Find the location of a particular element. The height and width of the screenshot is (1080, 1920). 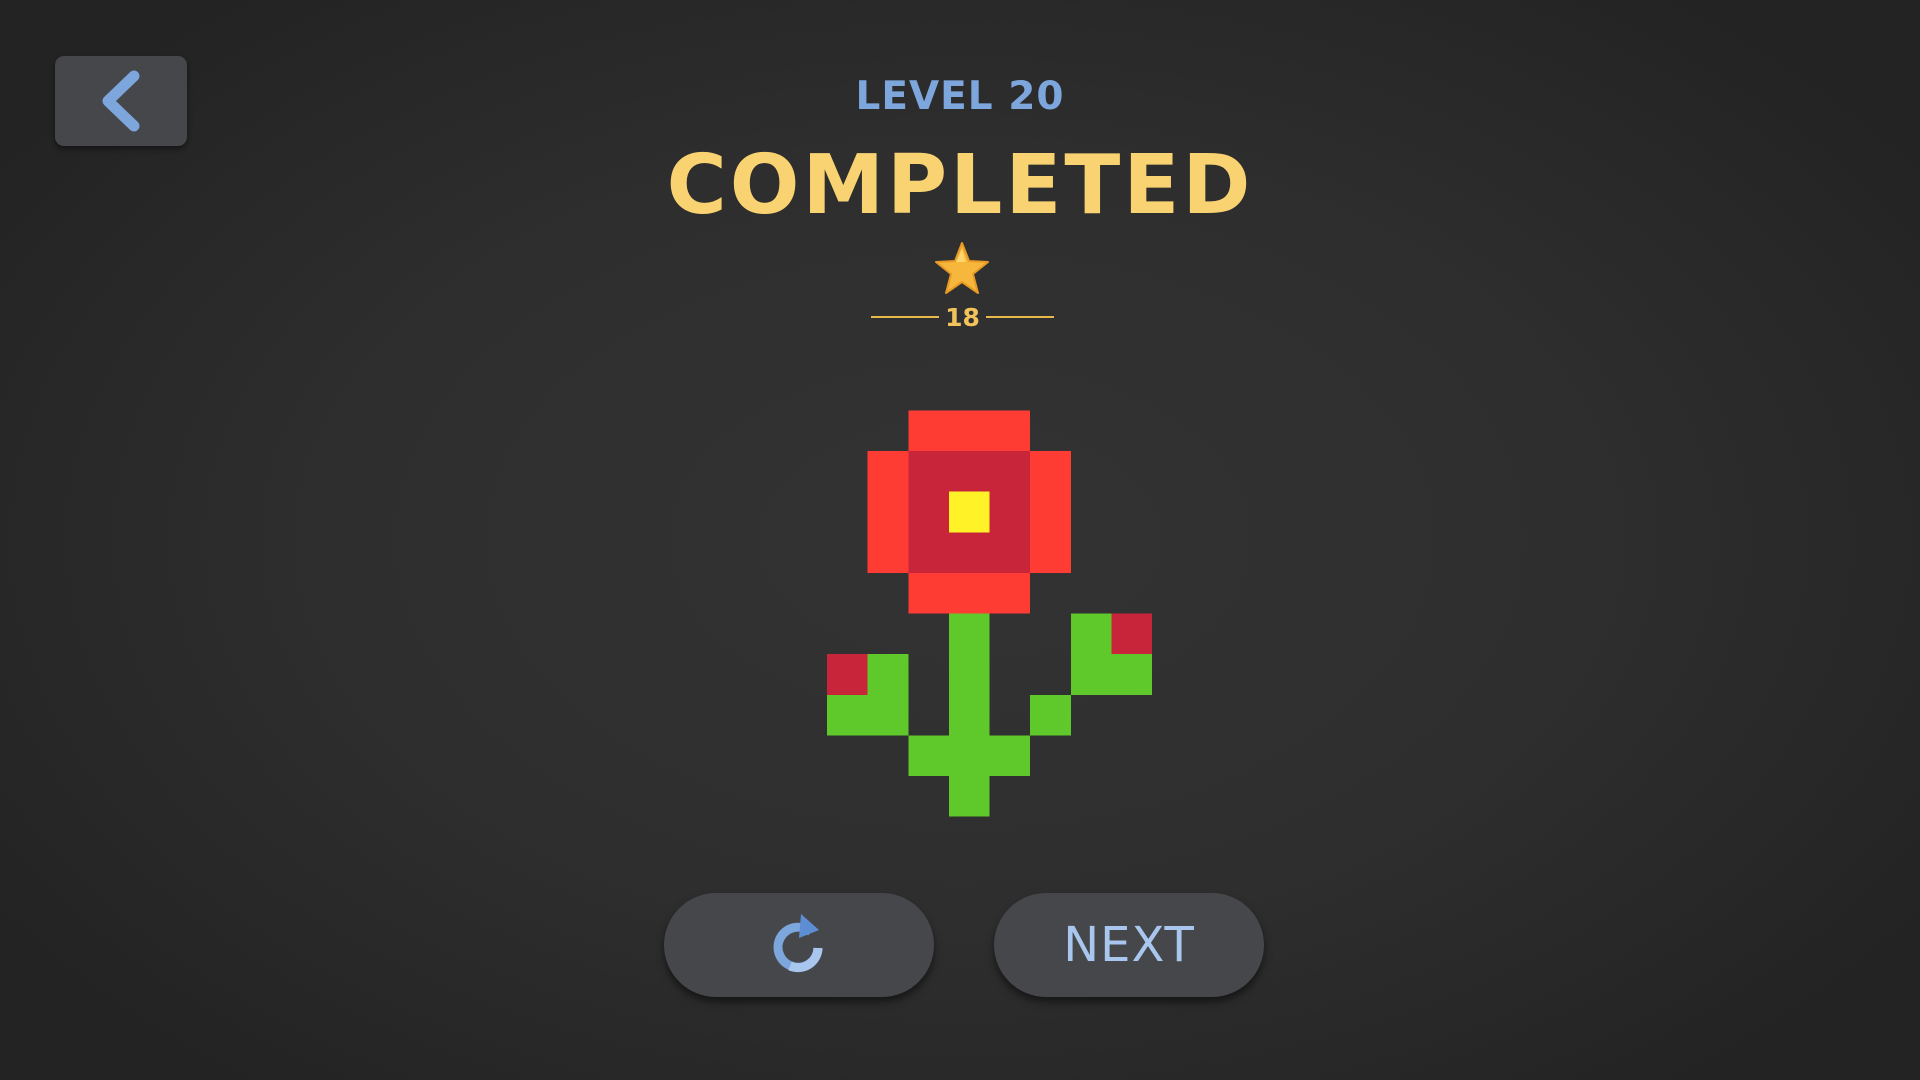

star-icon is located at coordinates (962, 268).